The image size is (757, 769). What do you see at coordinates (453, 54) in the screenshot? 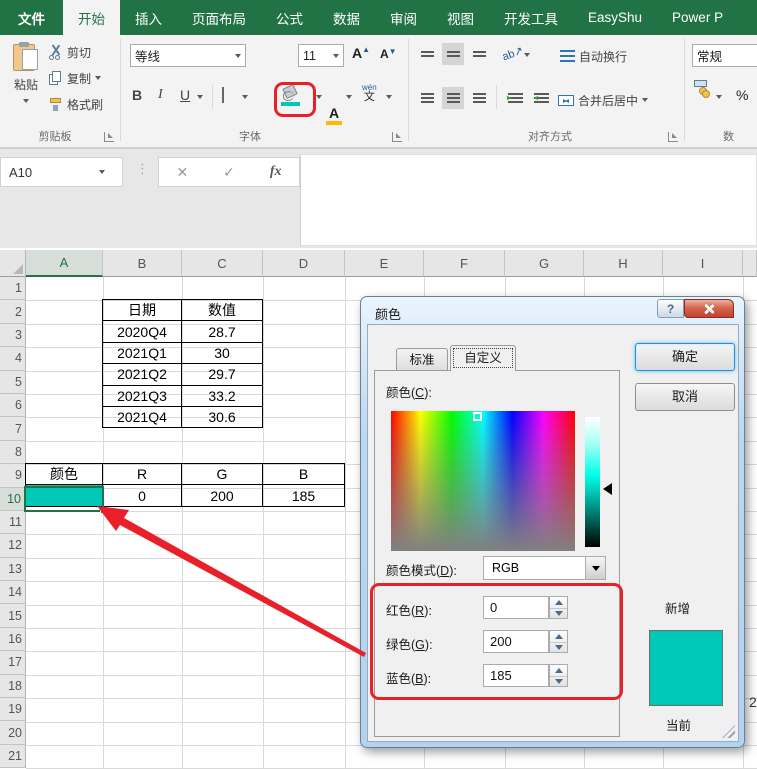
I see `align-middle-button` at bounding box center [453, 54].